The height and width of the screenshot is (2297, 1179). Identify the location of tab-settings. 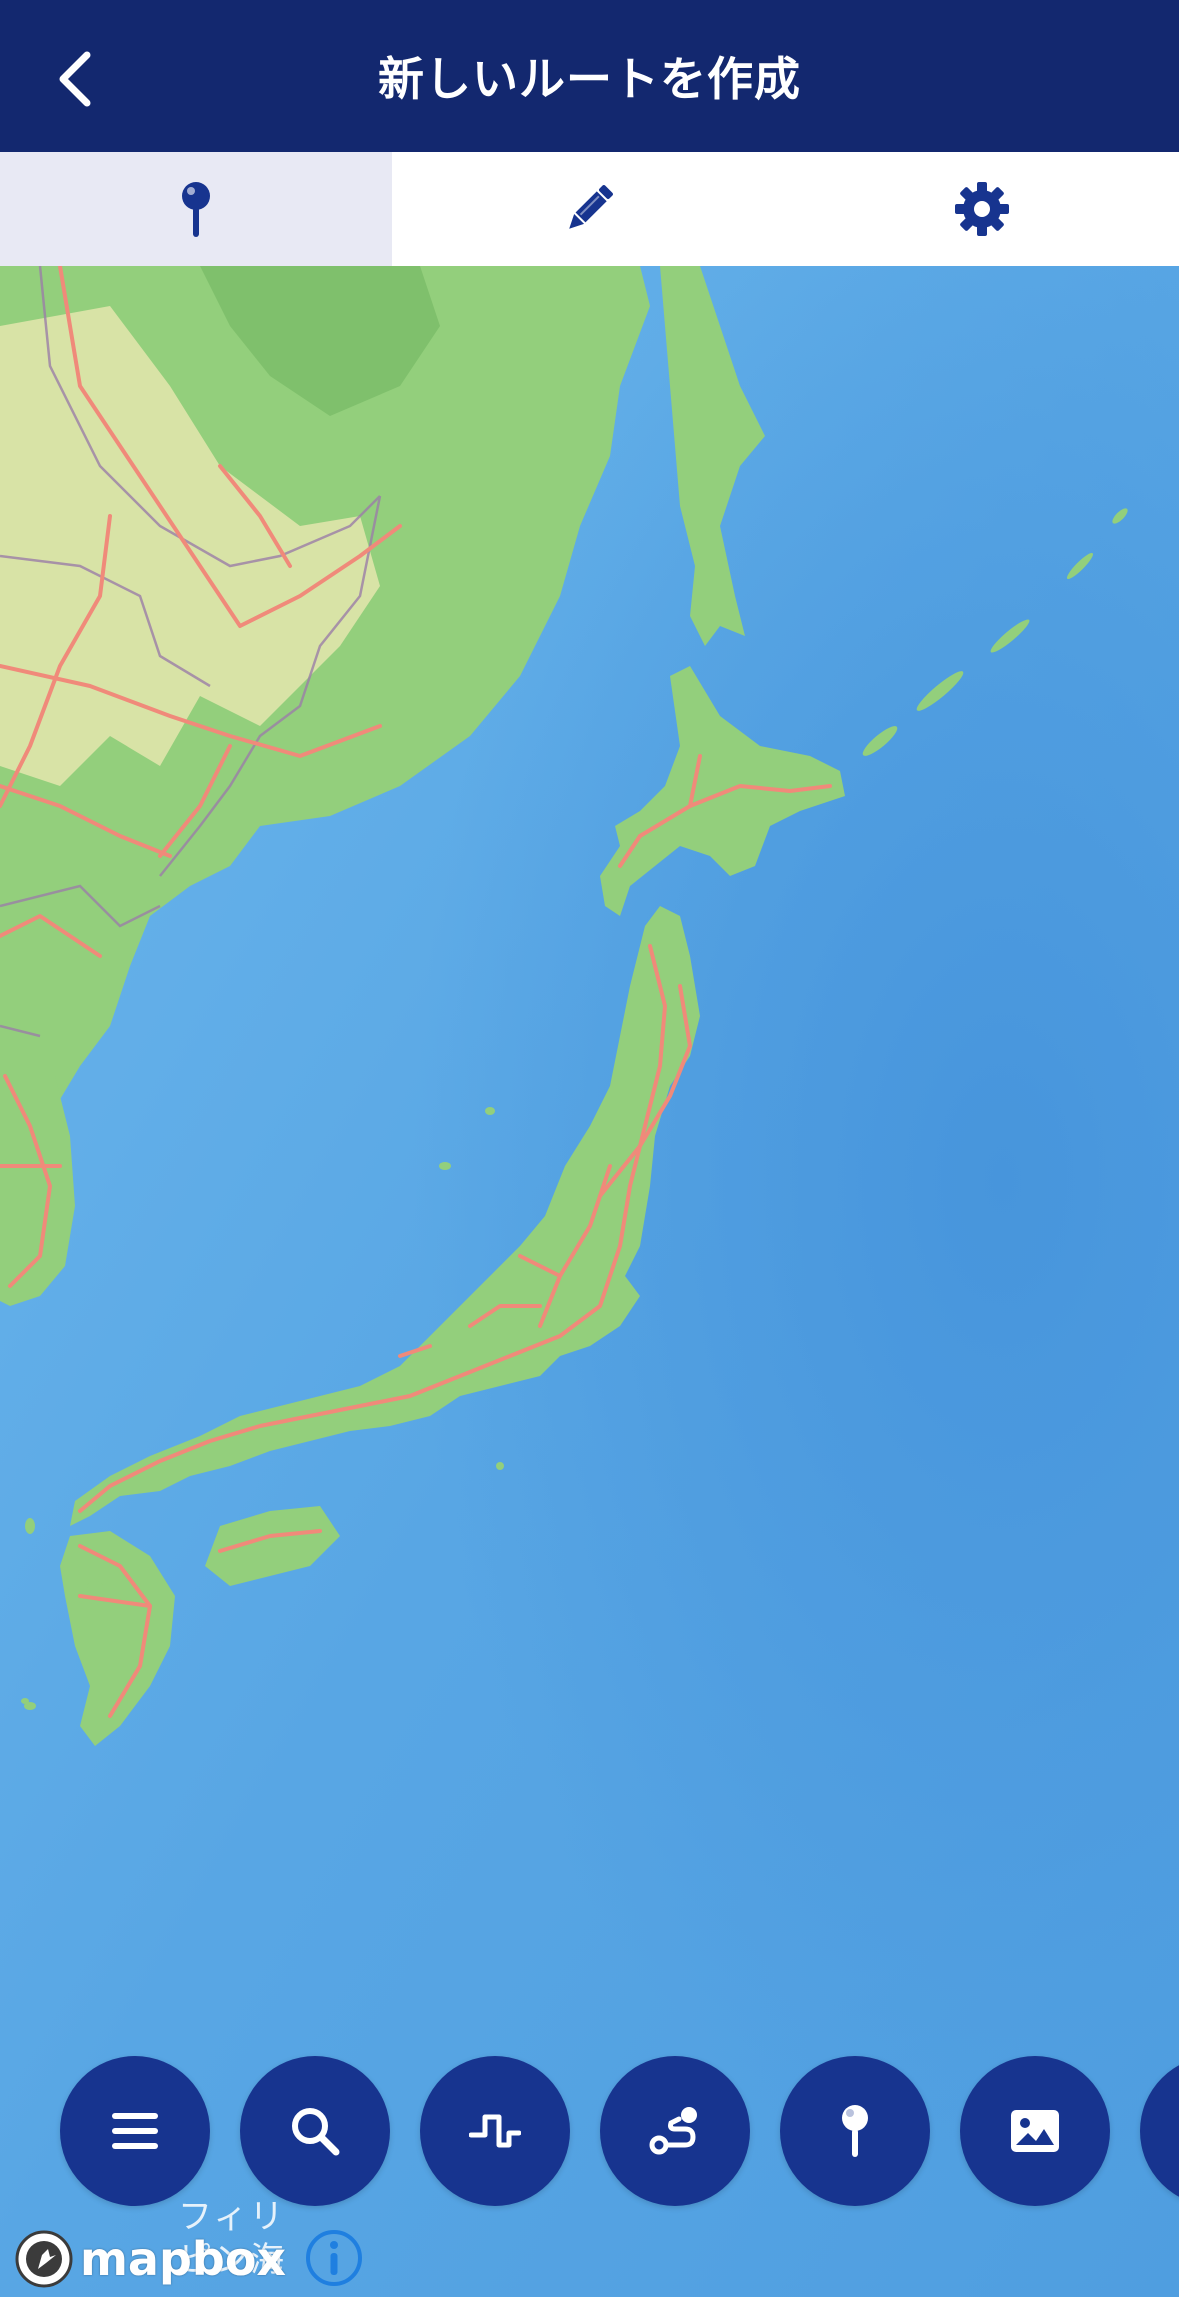
(982, 209).